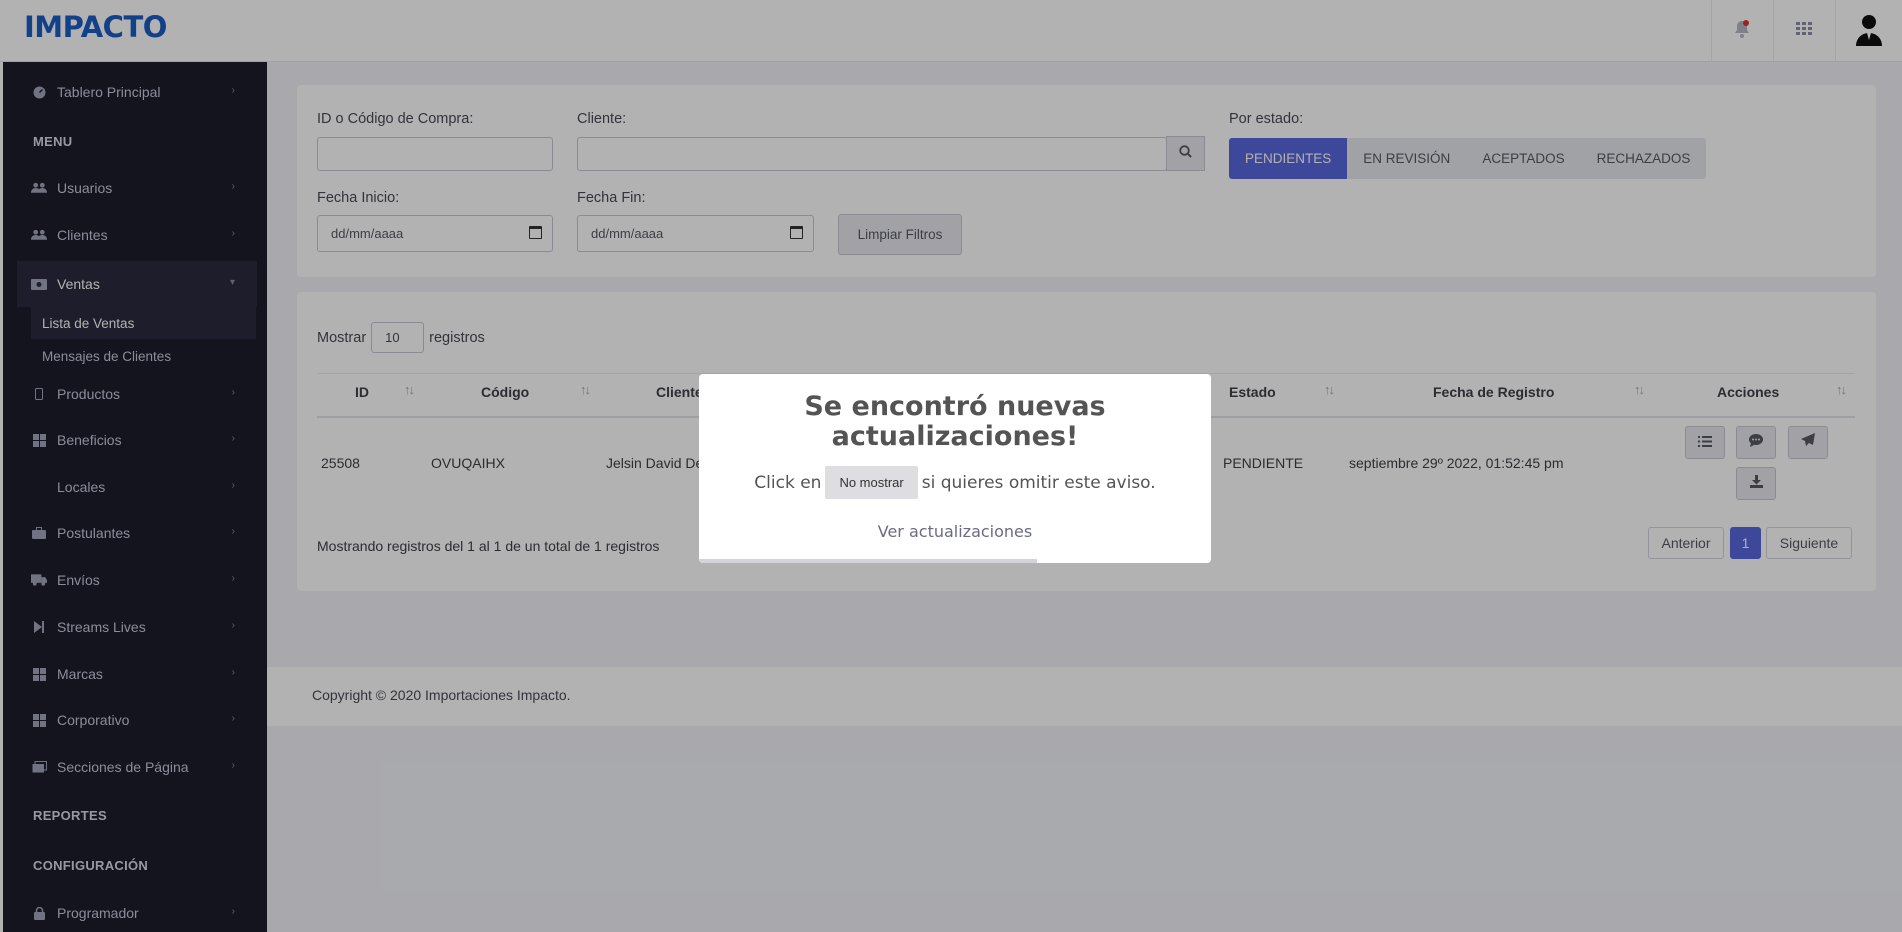 Image resolution: width=1902 pixels, height=932 pixels. What do you see at coordinates (955, 531) in the screenshot?
I see `view-updates-link: Ver actualizaciones` at bounding box center [955, 531].